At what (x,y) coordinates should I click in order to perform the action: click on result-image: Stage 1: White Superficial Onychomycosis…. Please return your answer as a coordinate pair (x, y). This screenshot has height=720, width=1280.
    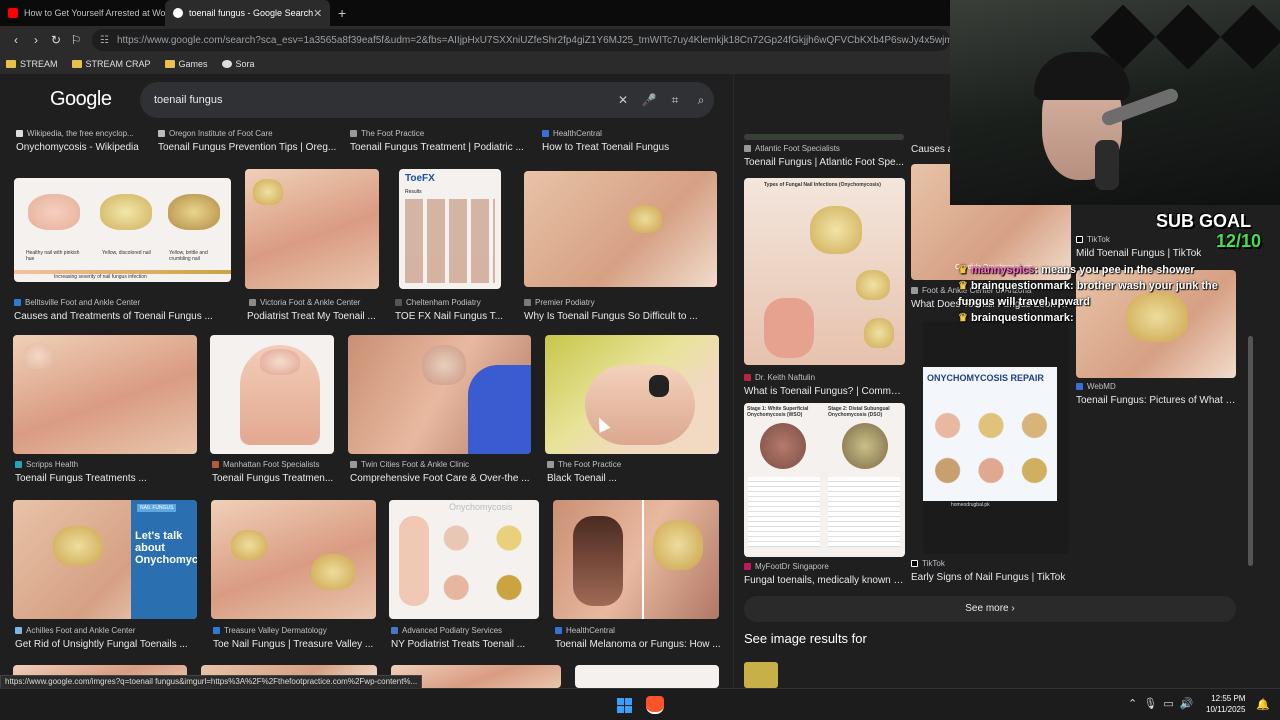
    Looking at the image, I should click on (824, 480).